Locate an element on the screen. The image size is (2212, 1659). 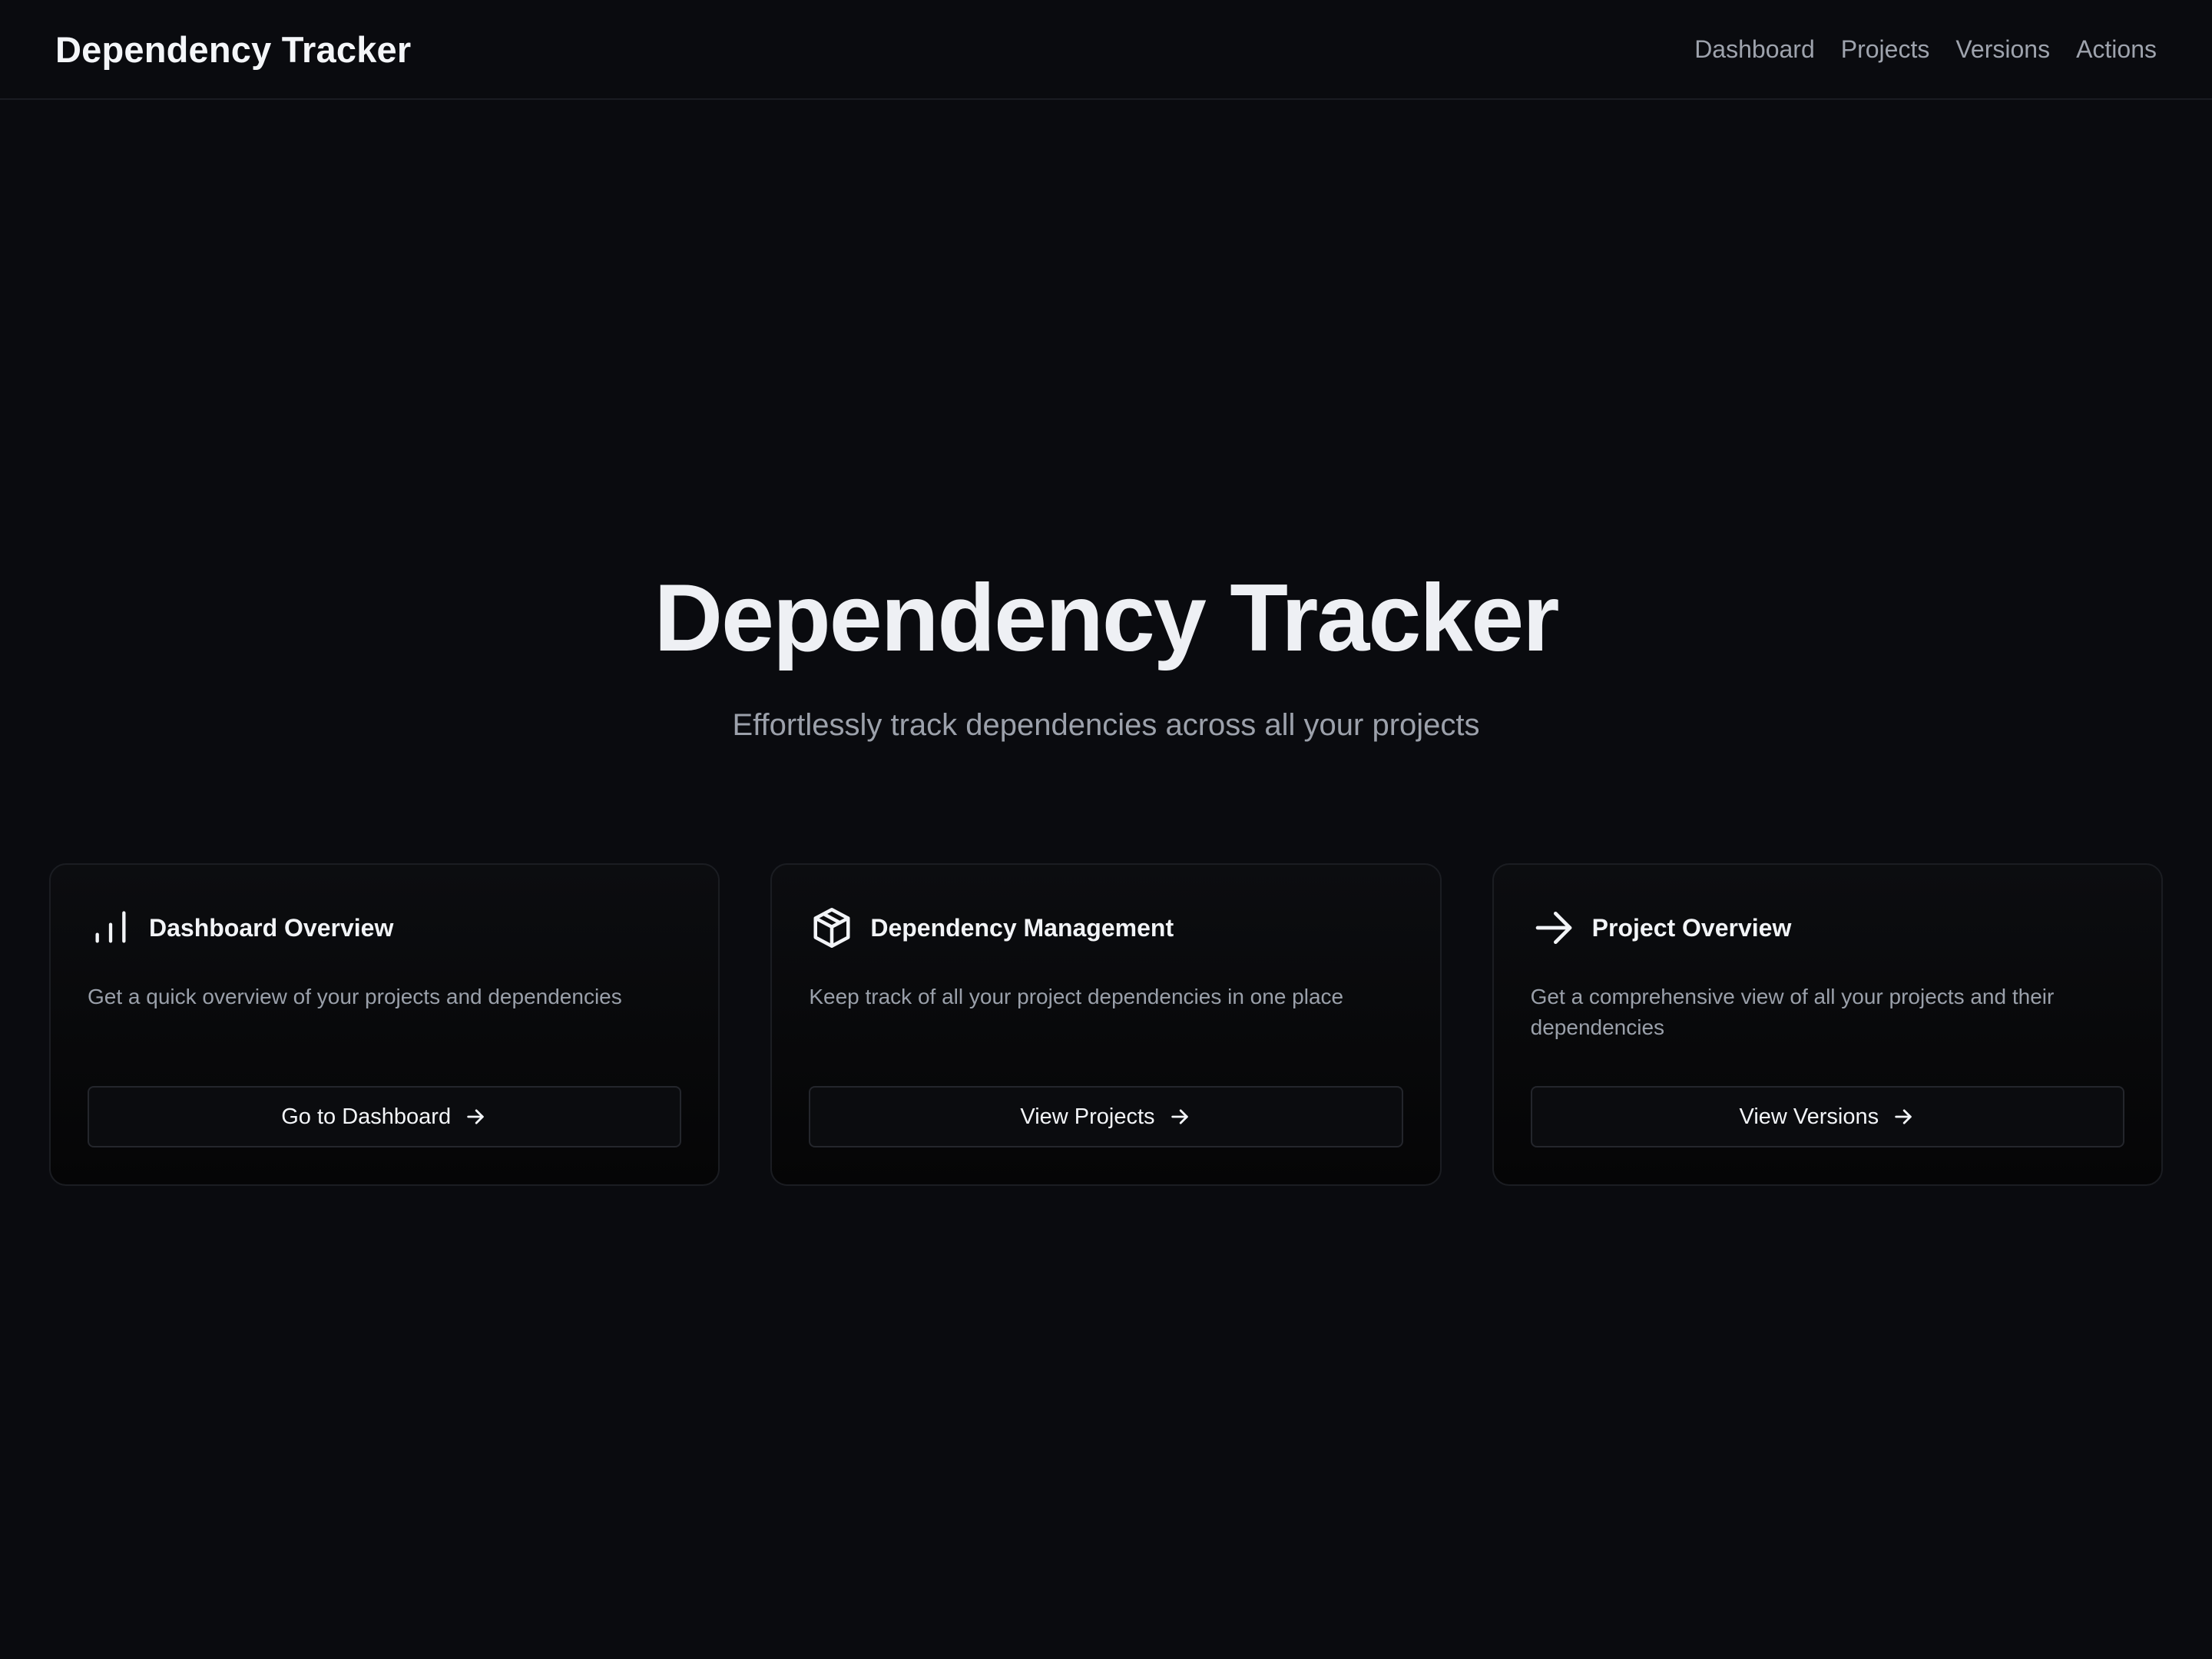
card-title: Dashboard Overview is located at coordinates (272, 928).